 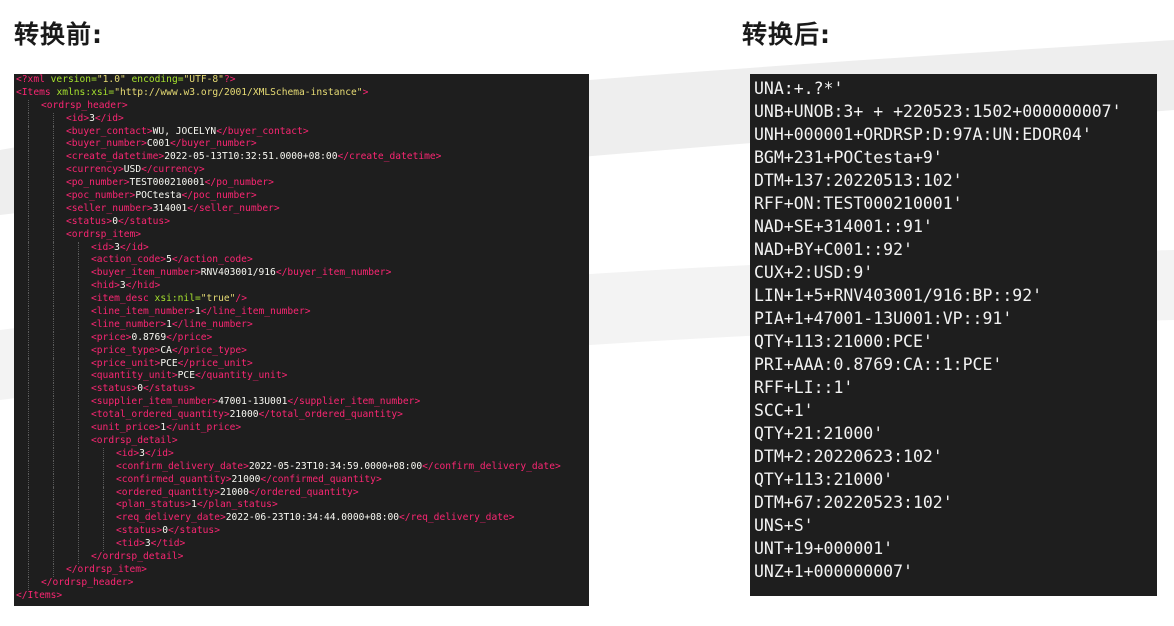 I want to click on xml-token: />, so click(x=241, y=299).